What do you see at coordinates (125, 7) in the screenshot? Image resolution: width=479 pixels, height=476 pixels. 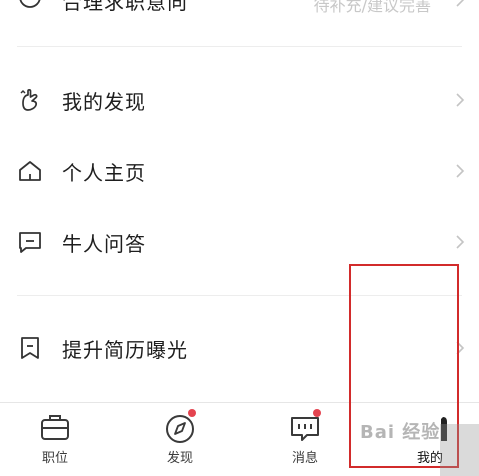 I see `menu-item-label: 合理求职意向` at bounding box center [125, 7].